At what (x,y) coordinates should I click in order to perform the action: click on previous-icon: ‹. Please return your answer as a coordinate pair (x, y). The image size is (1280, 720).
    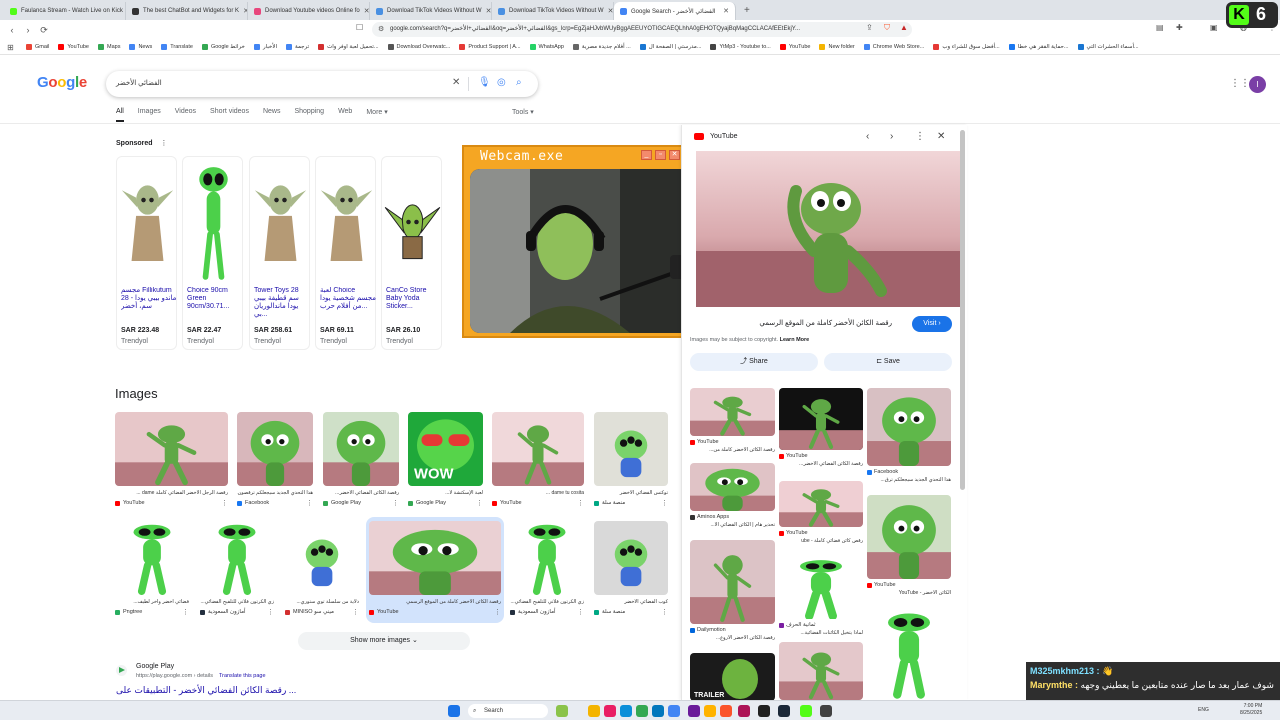
    Looking at the image, I should click on (867, 136).